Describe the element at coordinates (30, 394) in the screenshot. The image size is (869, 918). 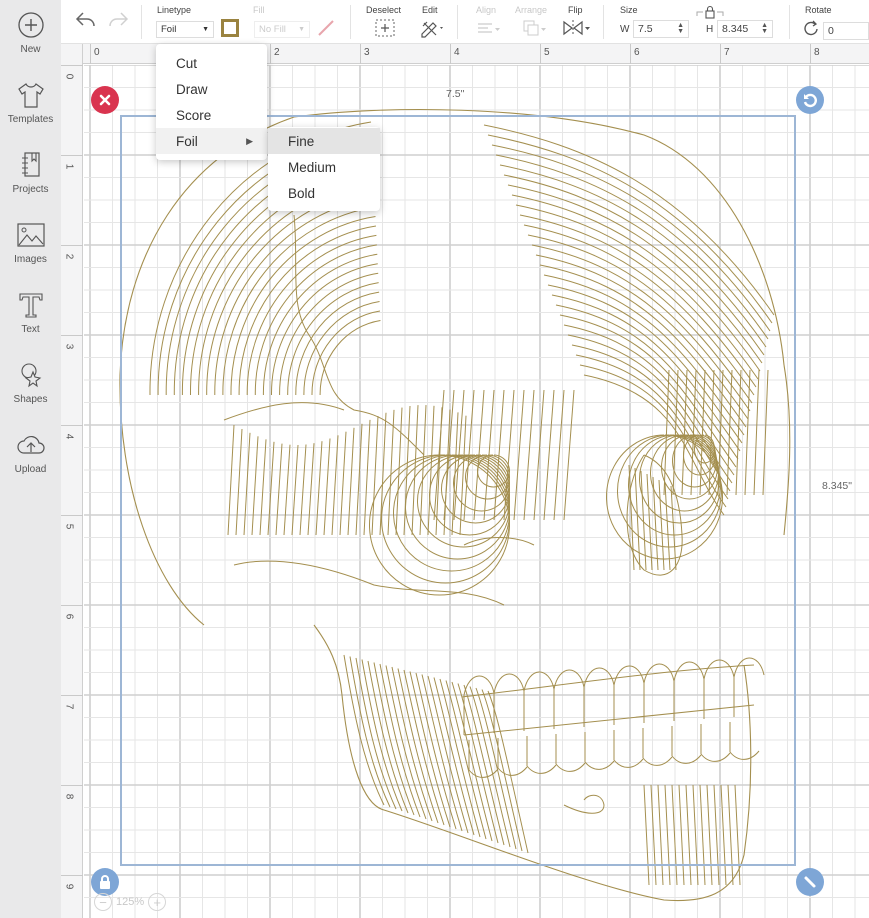
I see `sidebar-item-shapes: Shapes` at that location.